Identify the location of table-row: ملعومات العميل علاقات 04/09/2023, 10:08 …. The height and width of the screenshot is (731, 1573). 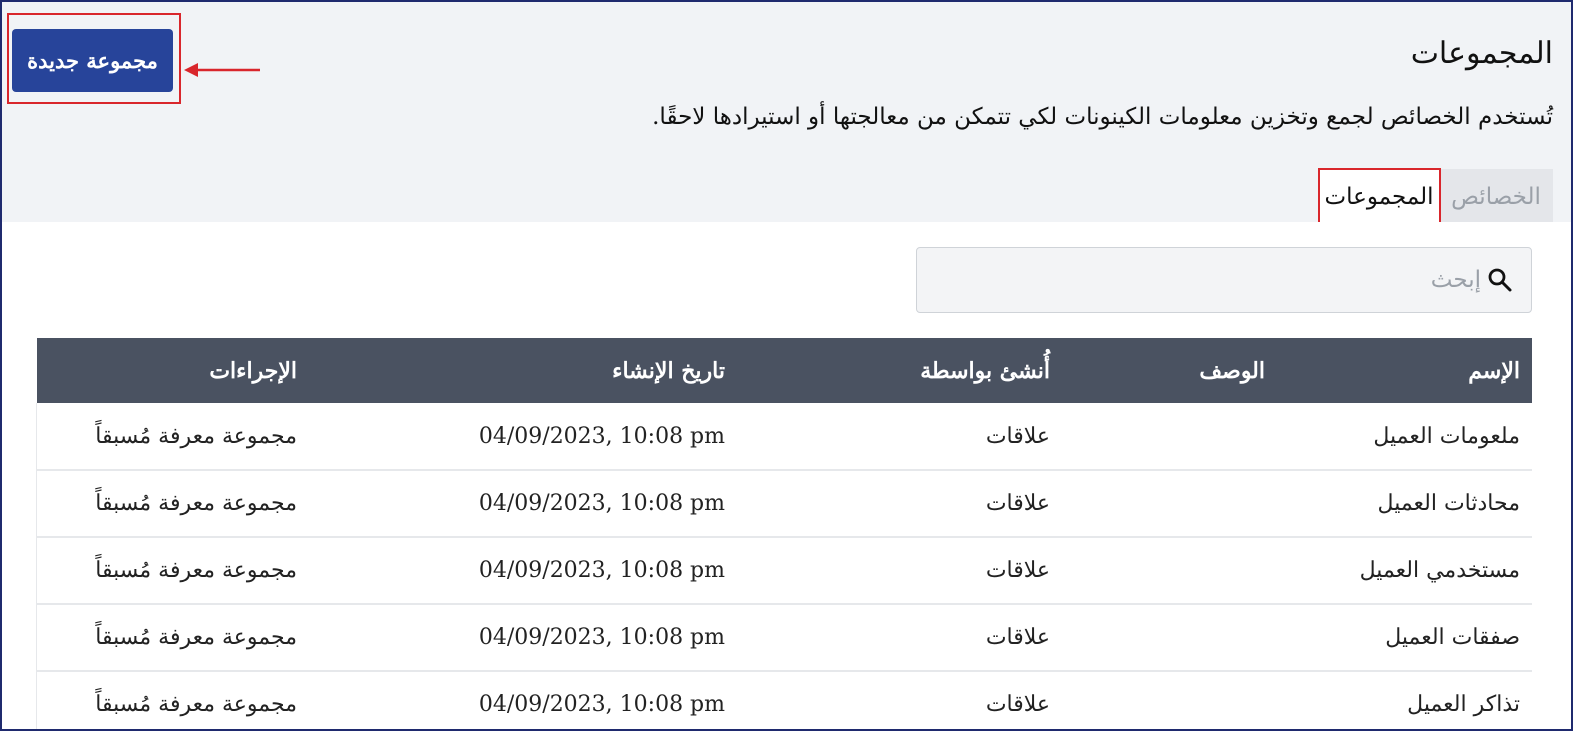
(784, 437).